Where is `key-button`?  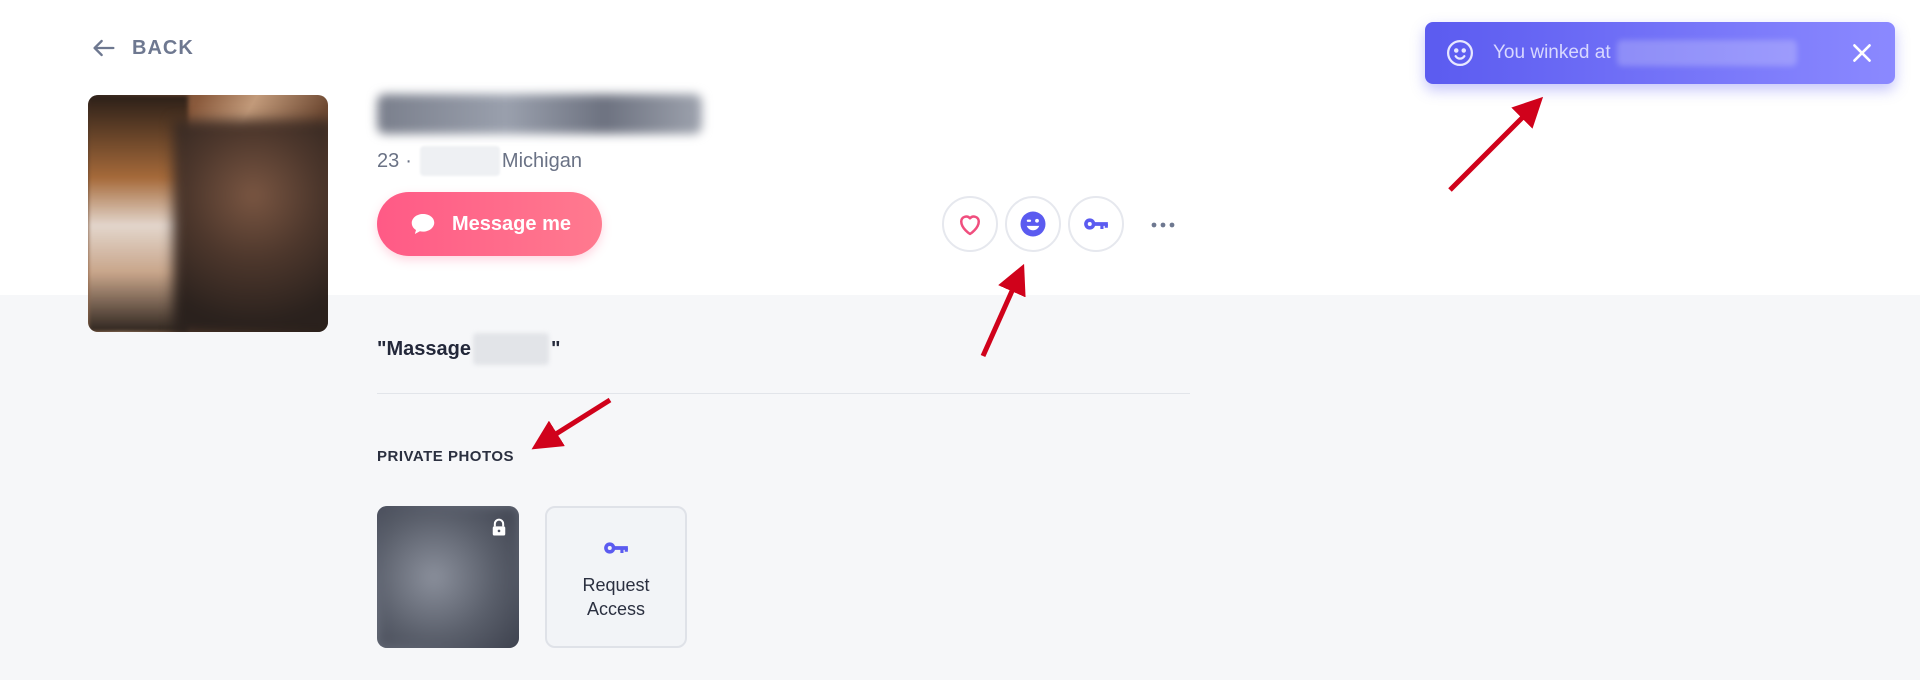 key-button is located at coordinates (1096, 224).